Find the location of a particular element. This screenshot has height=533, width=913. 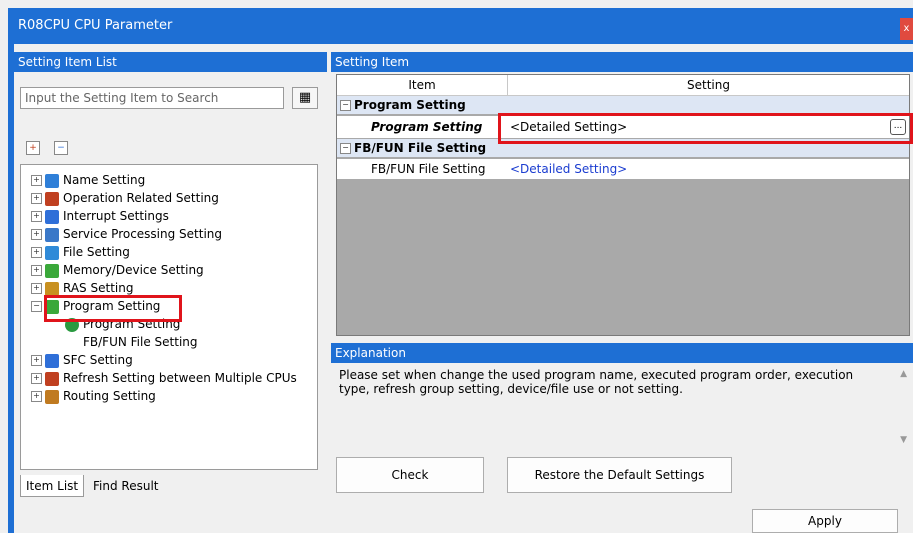

expand-all-icon: + is located at coordinates (33, 148).